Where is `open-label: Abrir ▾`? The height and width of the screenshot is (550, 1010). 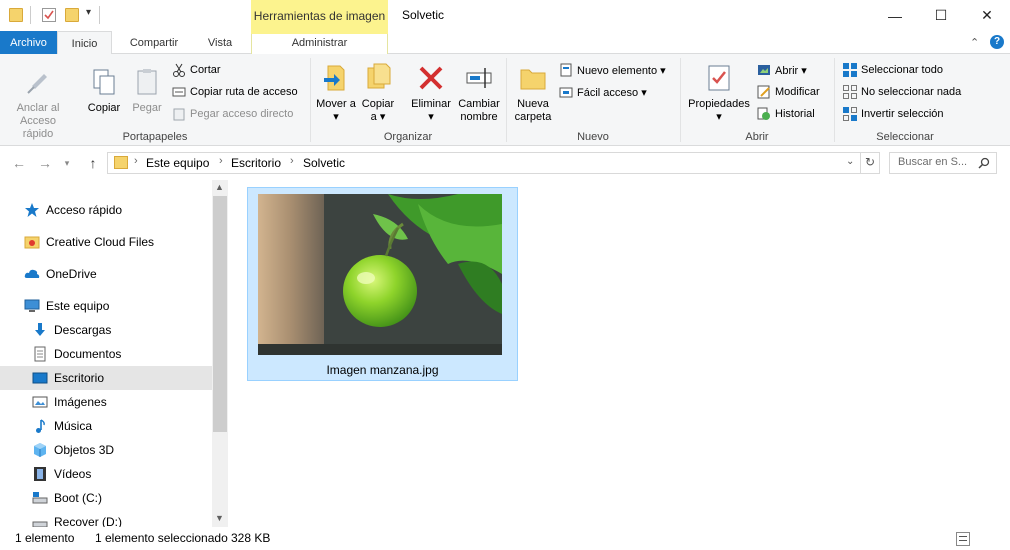
open-label: Abrir ▾ is located at coordinates (791, 70).